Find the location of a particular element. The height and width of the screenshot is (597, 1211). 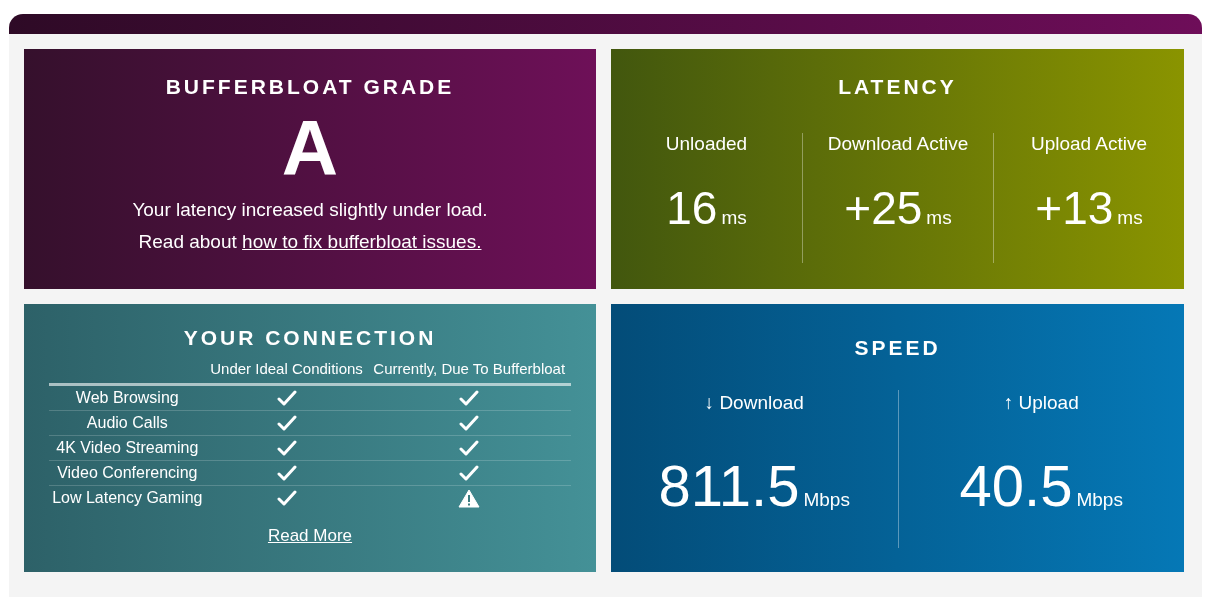

activity-label: Low Latency Gaming is located at coordinates (127, 497).